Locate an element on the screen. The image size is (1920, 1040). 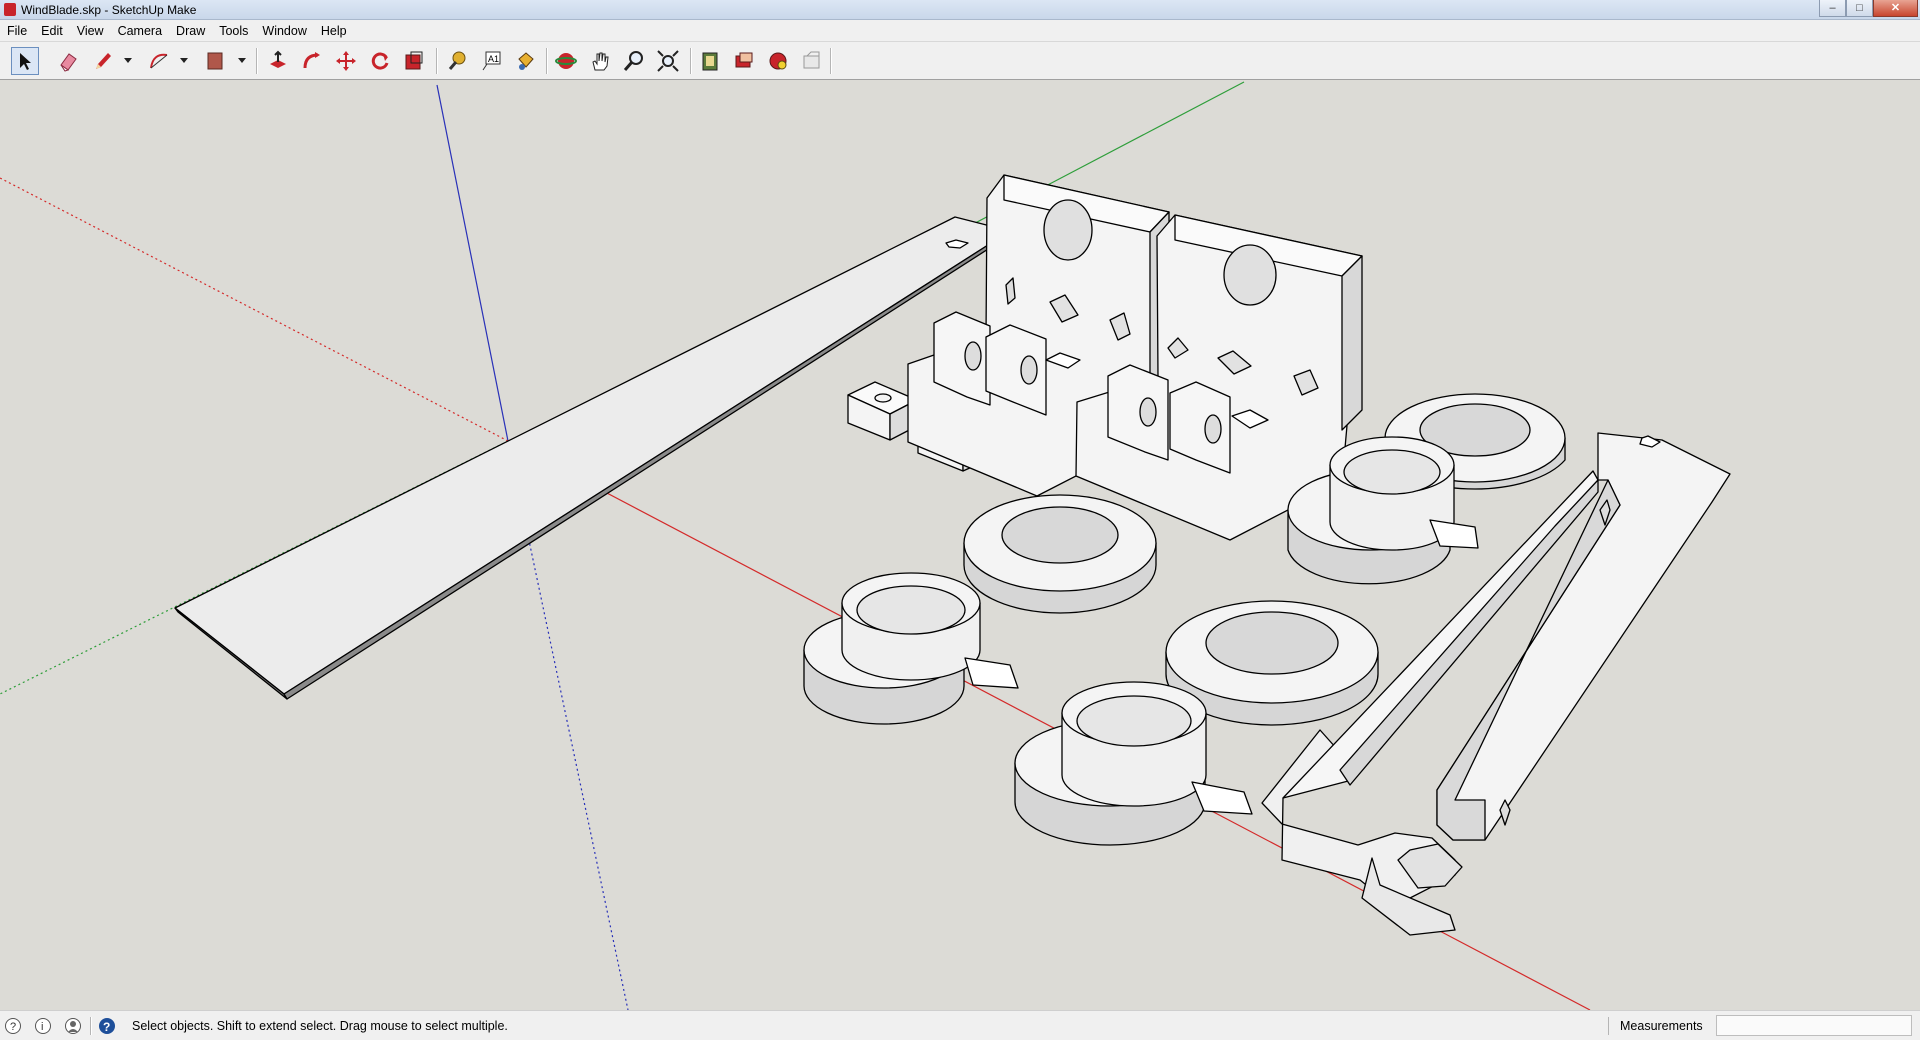
measurements-label: Measurements is located at coordinates (1661, 1026).